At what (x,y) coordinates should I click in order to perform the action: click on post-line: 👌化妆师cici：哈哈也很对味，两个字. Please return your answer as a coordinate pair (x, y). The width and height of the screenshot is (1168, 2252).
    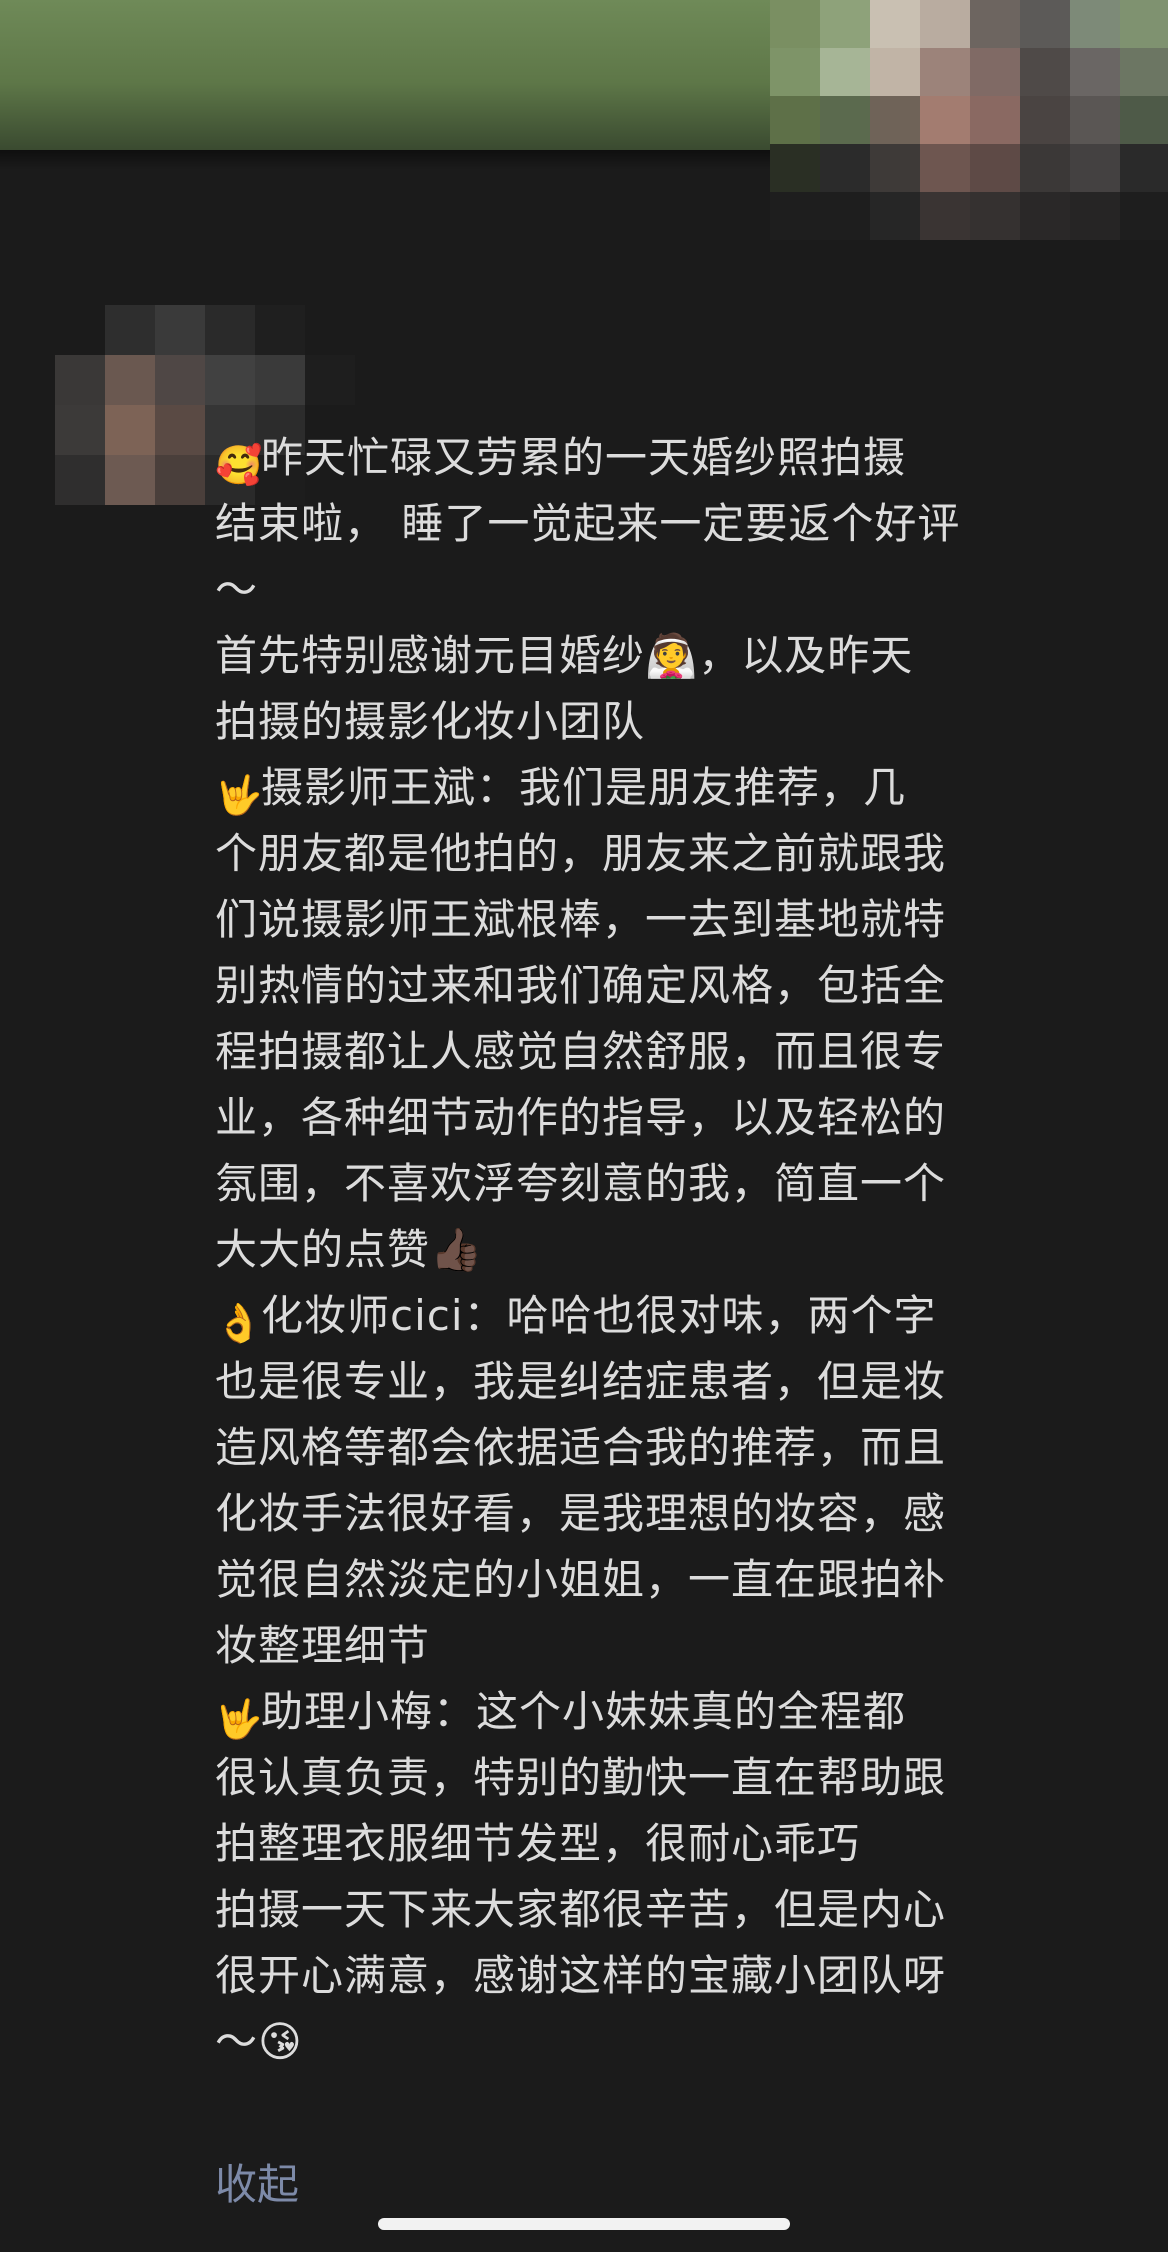
    Looking at the image, I should click on (665, 1316).